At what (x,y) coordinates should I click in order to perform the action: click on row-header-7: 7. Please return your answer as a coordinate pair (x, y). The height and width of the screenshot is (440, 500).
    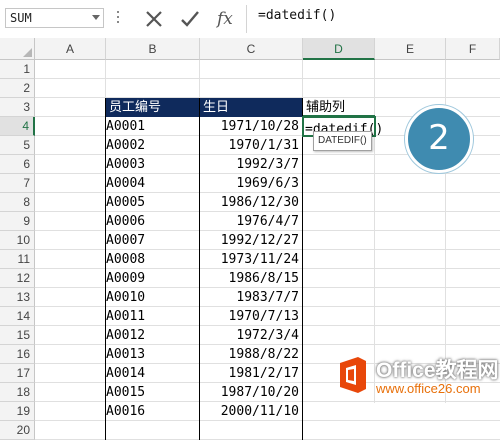
    Looking at the image, I should click on (17, 183).